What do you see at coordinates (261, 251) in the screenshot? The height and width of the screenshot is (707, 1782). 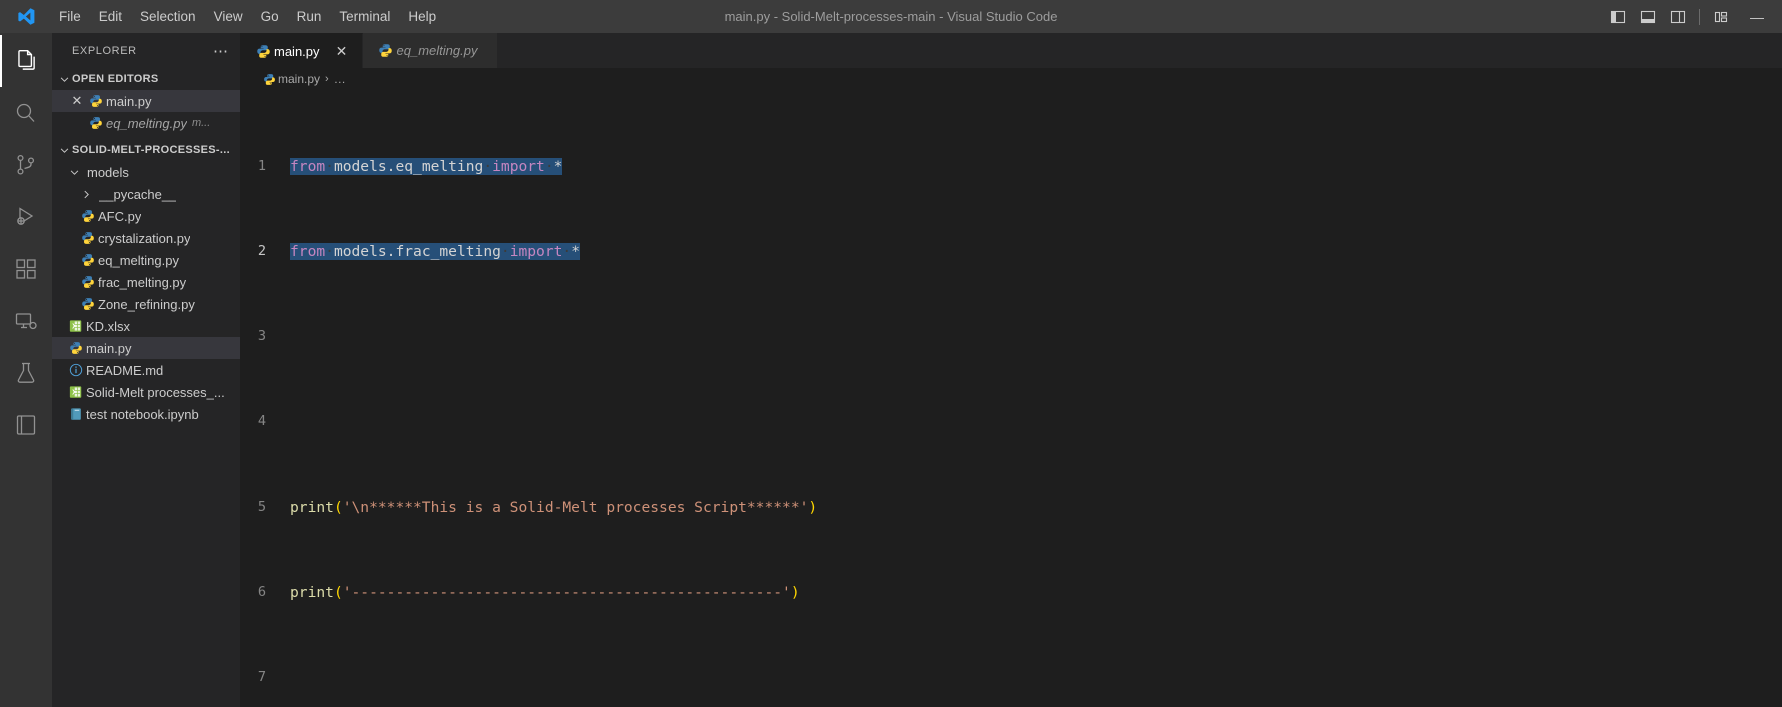 I see `line-number: 2` at bounding box center [261, 251].